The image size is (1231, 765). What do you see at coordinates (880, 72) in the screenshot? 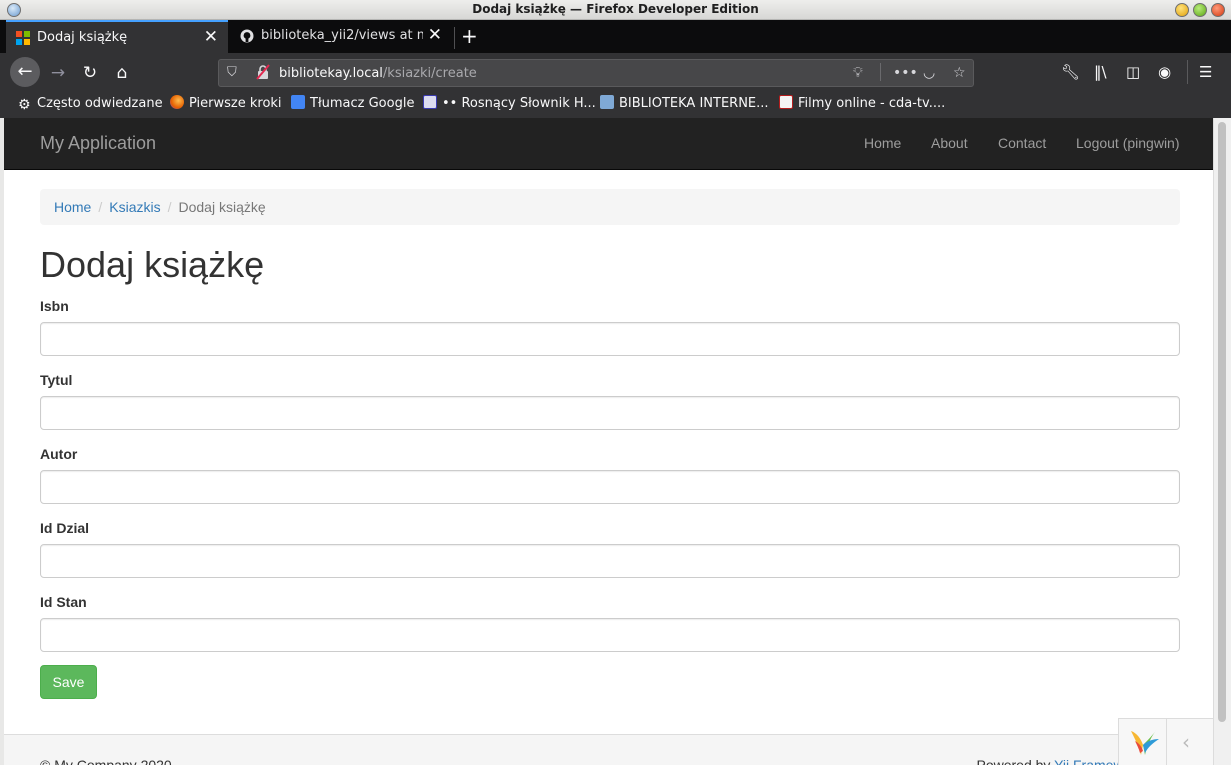
I see `urlbar-separator` at bounding box center [880, 72].